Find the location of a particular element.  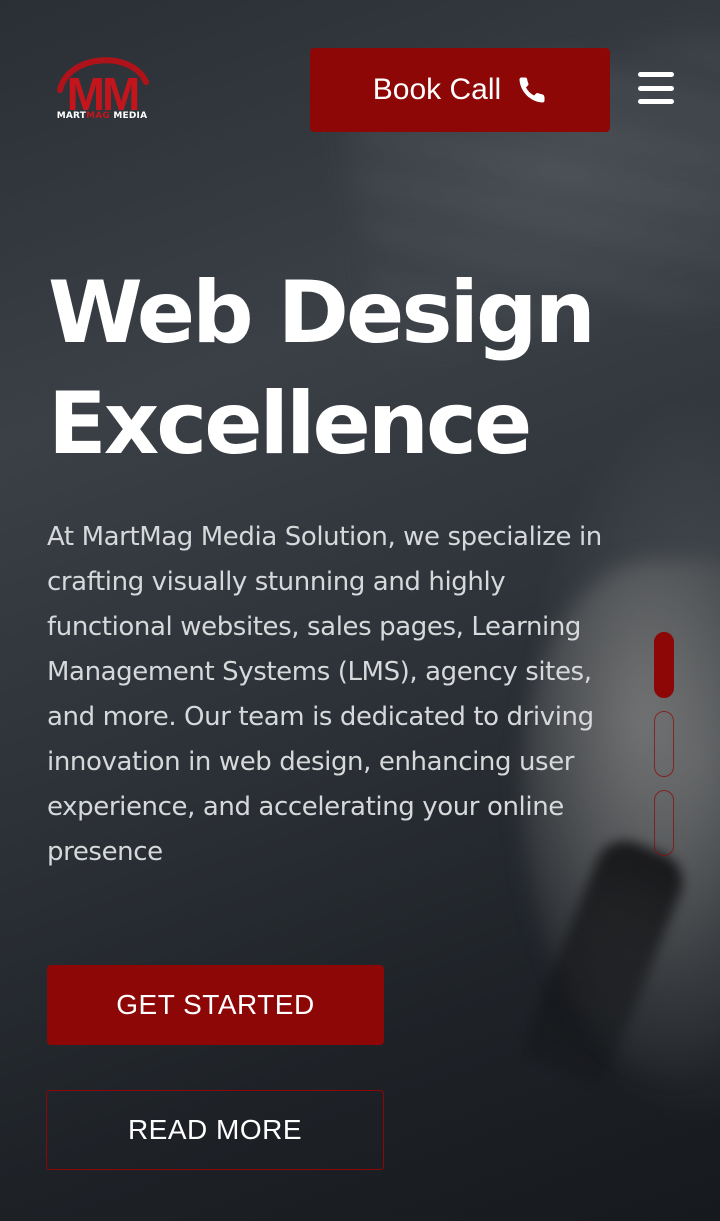

logo-tagline-part2: MAG is located at coordinates (98, 116).